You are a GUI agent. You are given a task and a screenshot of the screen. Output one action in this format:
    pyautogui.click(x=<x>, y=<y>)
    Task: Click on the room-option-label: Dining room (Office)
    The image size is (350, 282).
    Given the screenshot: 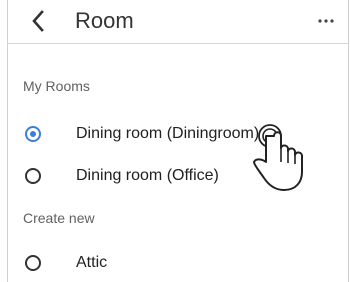 What is the action you would take?
    pyautogui.click(x=147, y=175)
    